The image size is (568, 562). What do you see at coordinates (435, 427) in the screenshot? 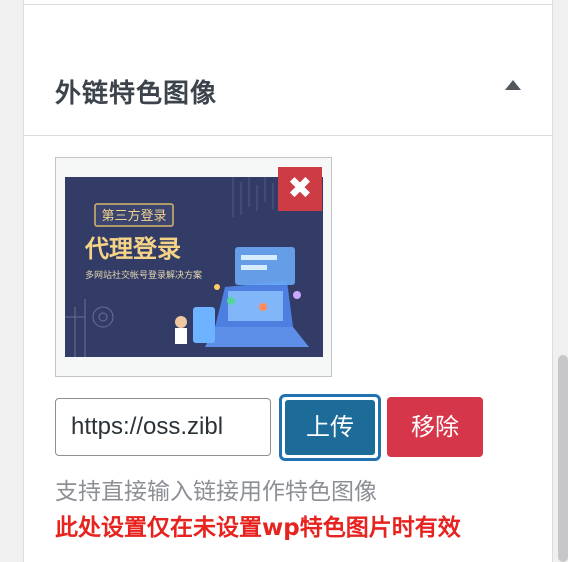
I see `remove-button: 移除` at bounding box center [435, 427].